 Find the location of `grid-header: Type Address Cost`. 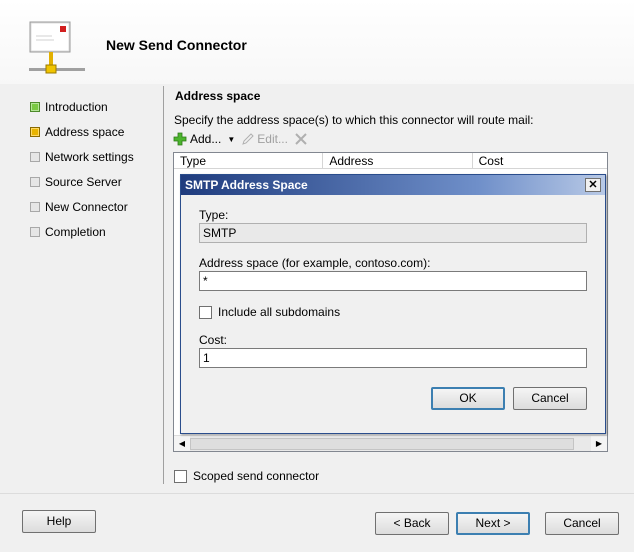

grid-header: Type Address Cost is located at coordinates (390, 161).